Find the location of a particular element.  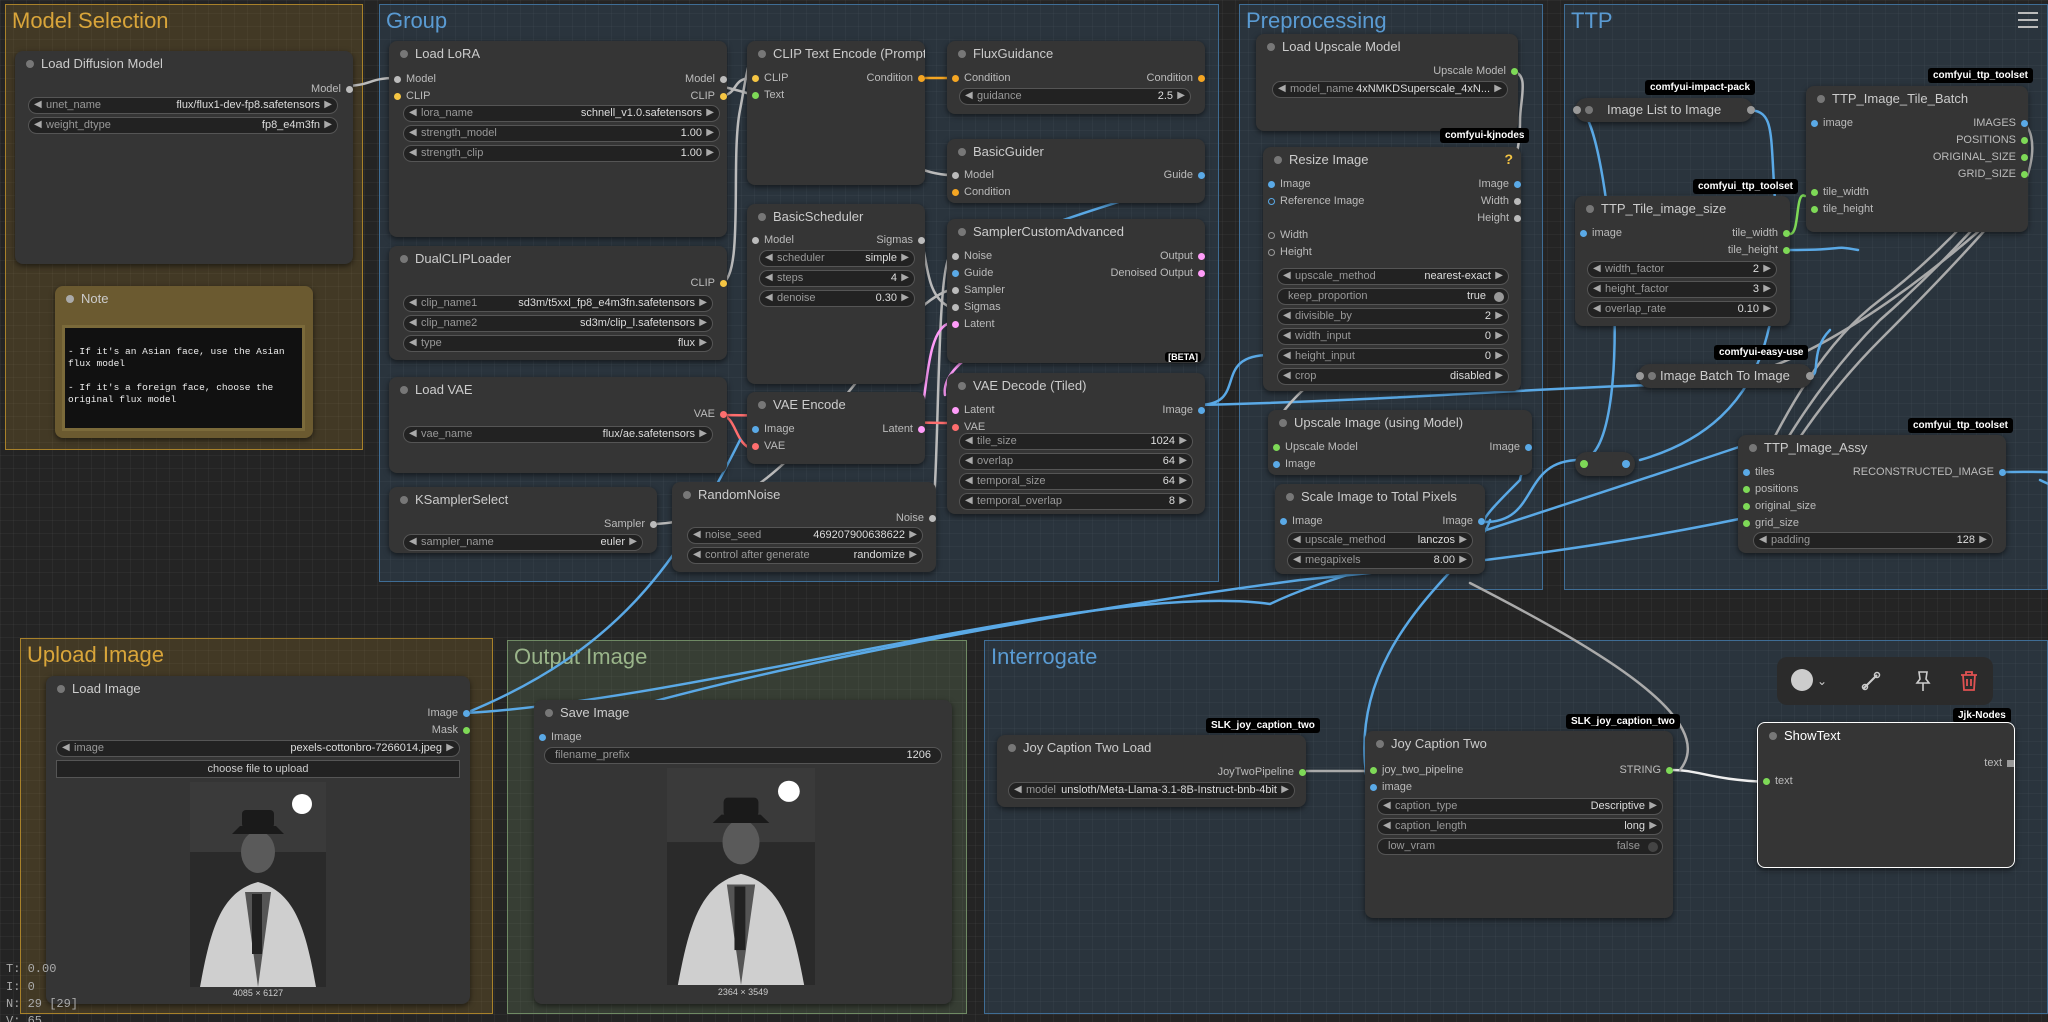

input-positions: positions is located at coordinates (1770, 489).